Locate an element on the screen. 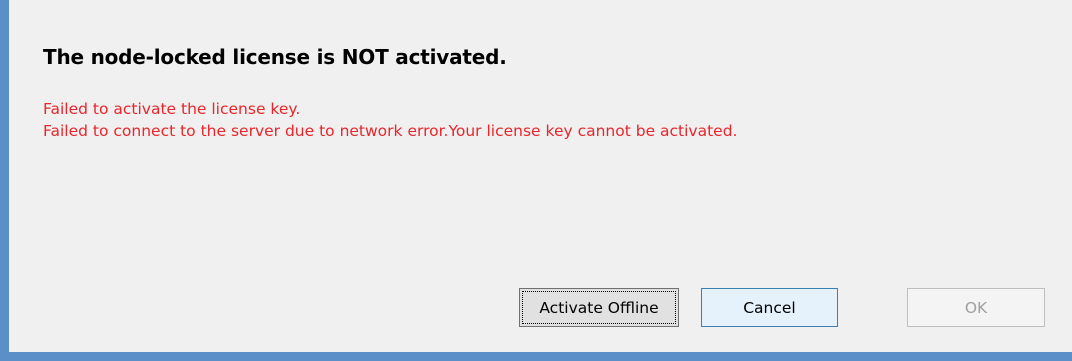 This screenshot has width=1072, height=361. error-message-line: Failed to activate the license key. is located at coordinates (172, 109).